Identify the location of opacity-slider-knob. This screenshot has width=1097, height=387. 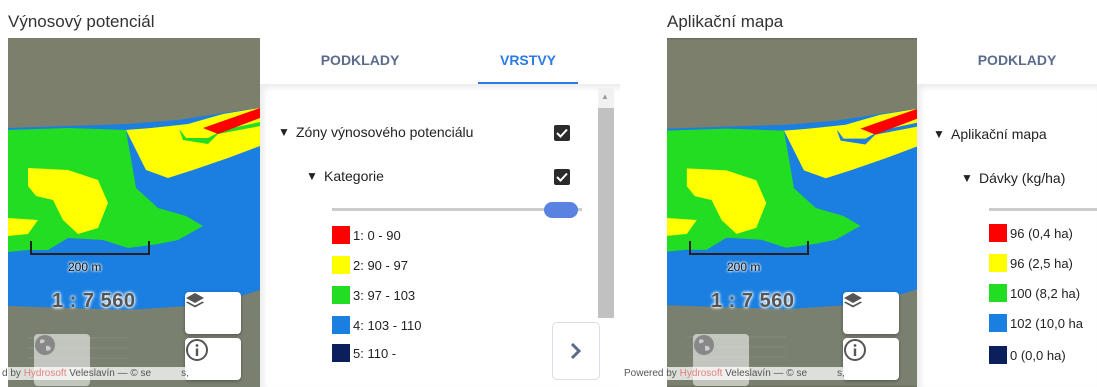
(561, 210).